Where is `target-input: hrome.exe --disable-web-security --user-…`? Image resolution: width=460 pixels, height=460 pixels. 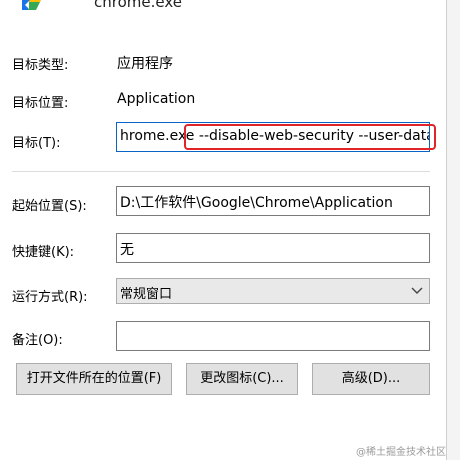 target-input: hrome.exe --disable-web-security --user-… is located at coordinates (273, 137).